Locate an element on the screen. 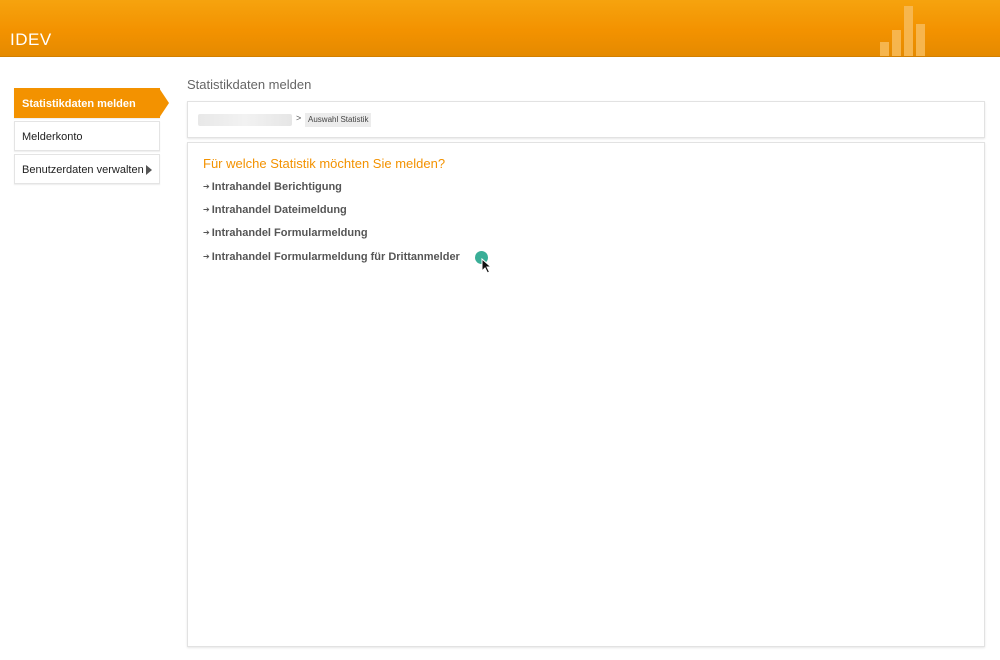 The height and width of the screenshot is (660, 1000). link-intrahandel-formularmeldung: ➔ Intrahandel Formularmeldung is located at coordinates (285, 233).